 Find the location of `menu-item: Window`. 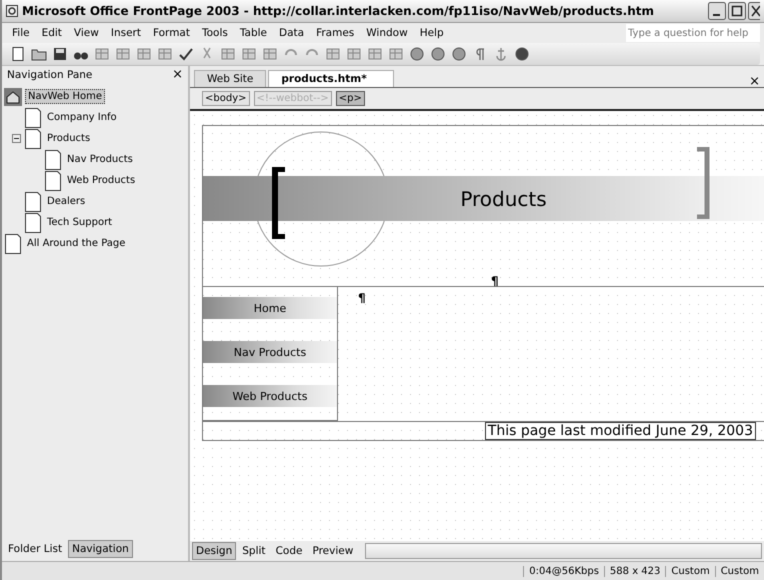

menu-item: Window is located at coordinates (387, 33).